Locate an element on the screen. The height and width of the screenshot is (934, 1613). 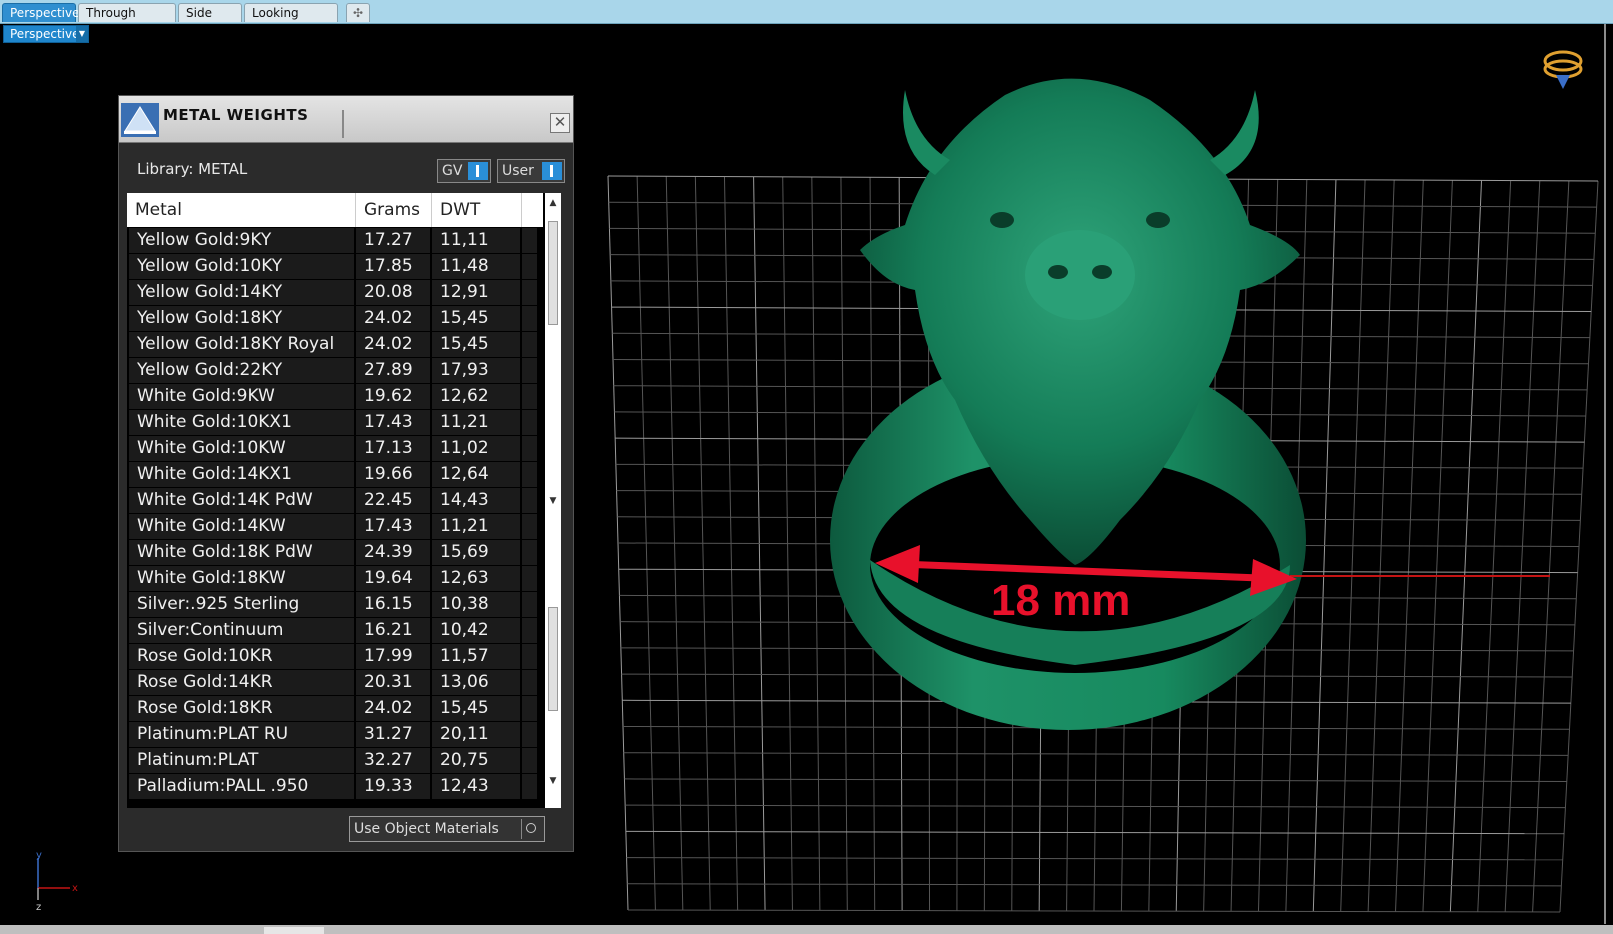
dimension-label: 18 mm is located at coordinates (1061, 600).